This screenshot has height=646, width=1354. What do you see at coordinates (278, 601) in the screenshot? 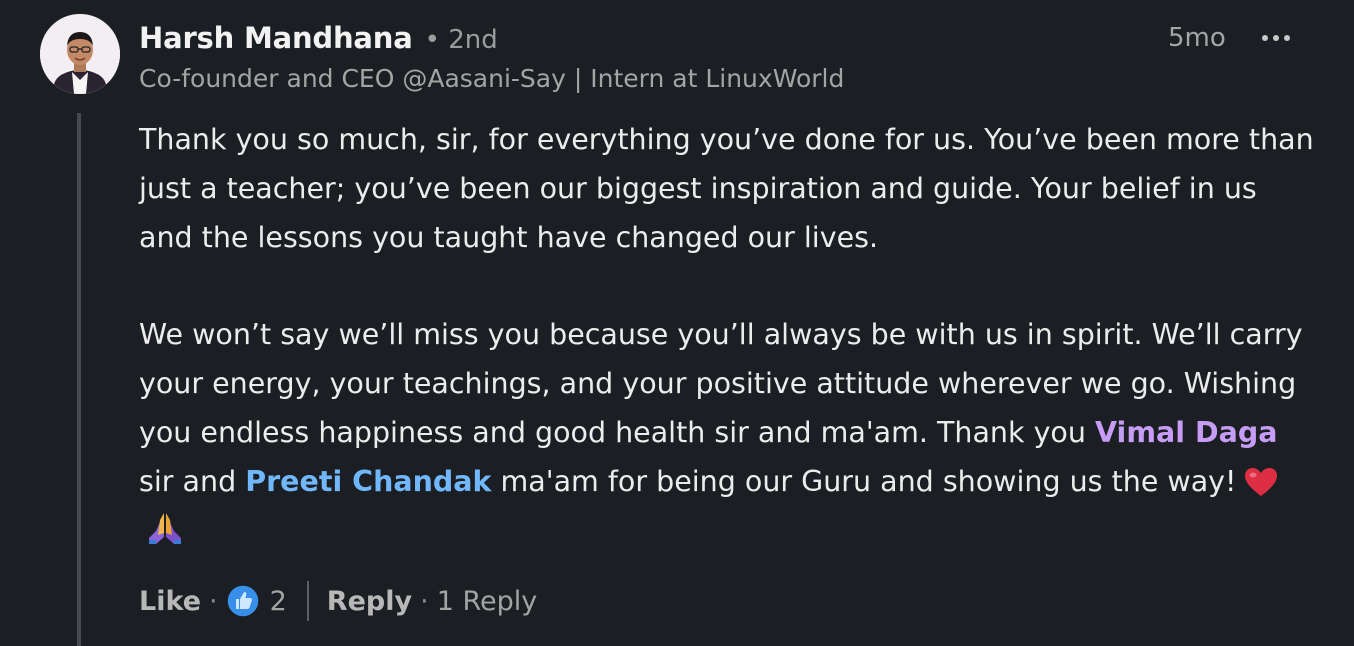
I see `like-count: 2` at bounding box center [278, 601].